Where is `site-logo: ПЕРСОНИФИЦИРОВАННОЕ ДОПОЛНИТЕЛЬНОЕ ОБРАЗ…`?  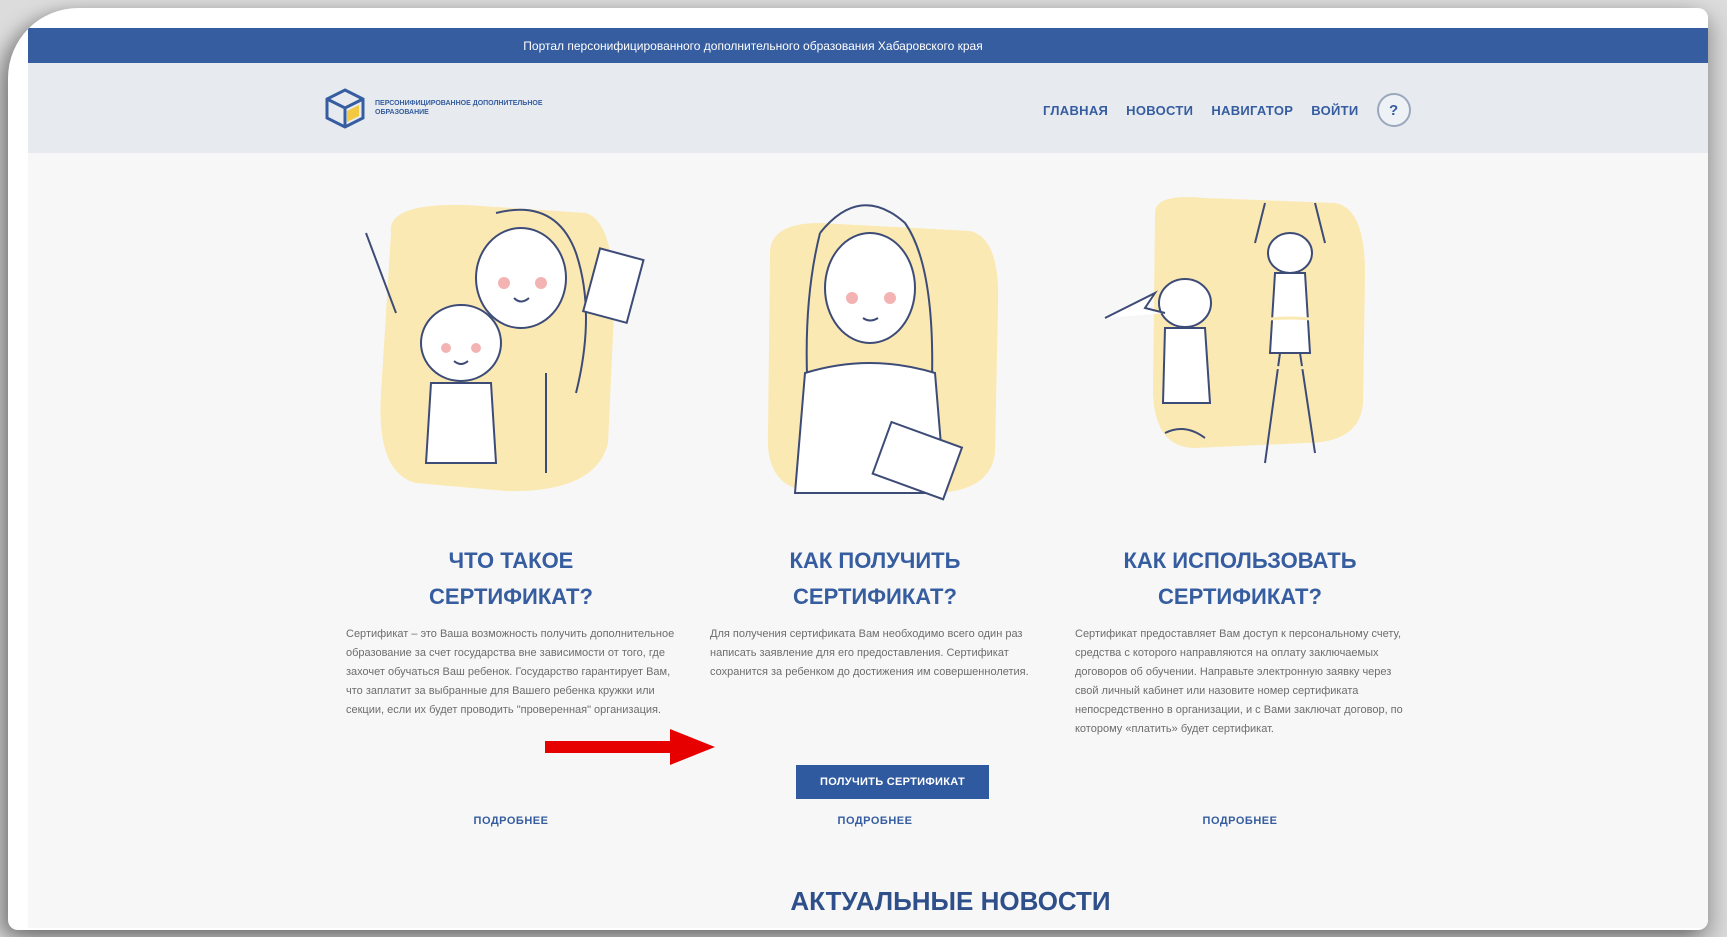 site-logo: ПЕРСОНИФИЦИРОВАННОЕ ДОПОЛНИТЕЛЬНОЕ ОБРАЗ… is located at coordinates (439, 108).